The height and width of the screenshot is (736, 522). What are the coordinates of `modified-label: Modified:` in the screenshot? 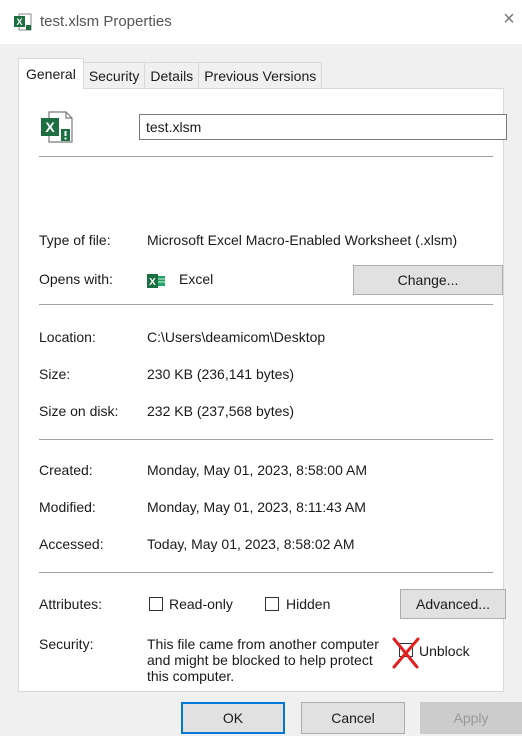 It's located at (67, 507).